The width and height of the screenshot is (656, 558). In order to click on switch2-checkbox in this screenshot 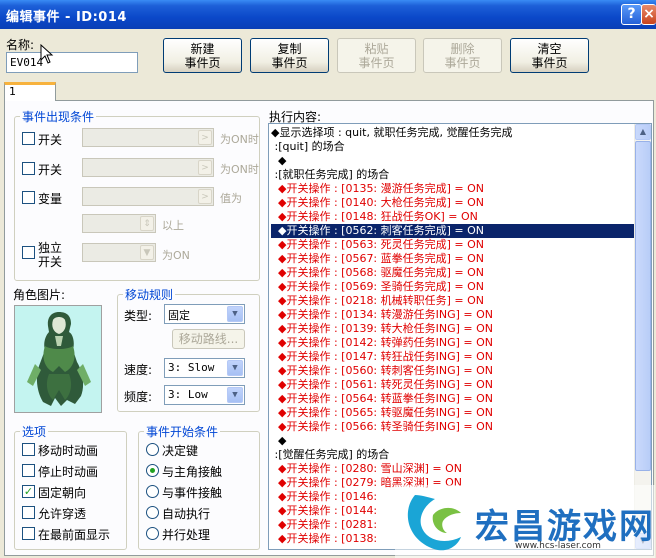, I will do `click(28, 168)`.